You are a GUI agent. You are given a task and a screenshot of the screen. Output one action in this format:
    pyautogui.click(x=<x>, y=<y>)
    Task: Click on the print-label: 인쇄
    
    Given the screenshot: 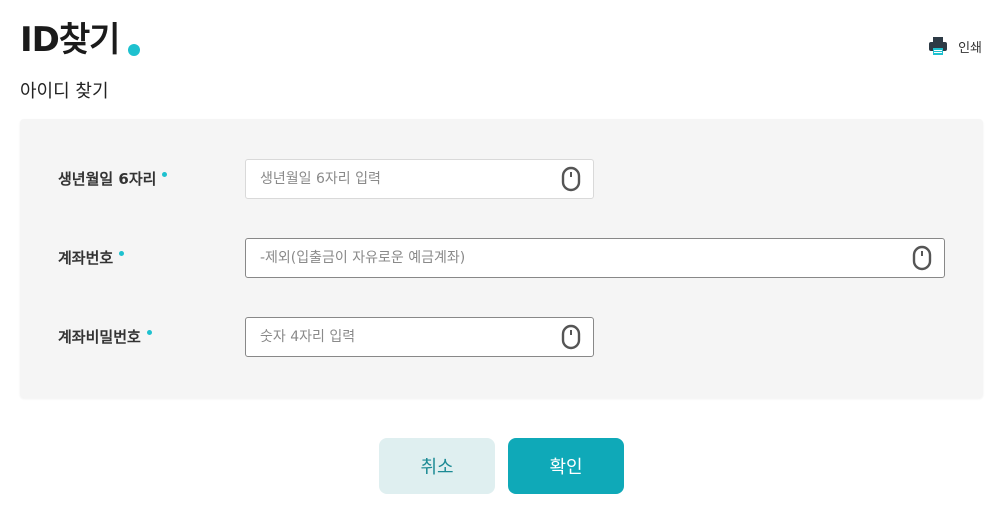 What is the action you would take?
    pyautogui.click(x=970, y=48)
    